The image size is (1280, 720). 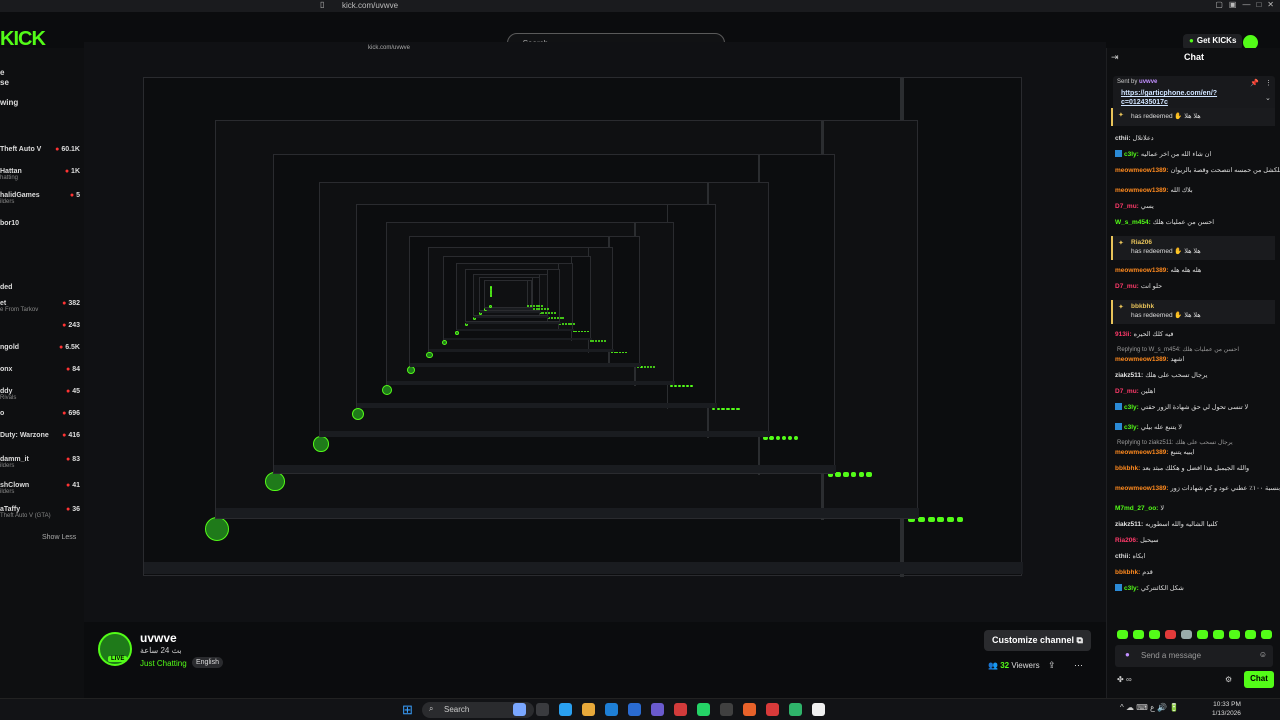 I want to click on pinned-link: https://garticphone.com/en/?c=012435017c, so click(x=1191, y=98).